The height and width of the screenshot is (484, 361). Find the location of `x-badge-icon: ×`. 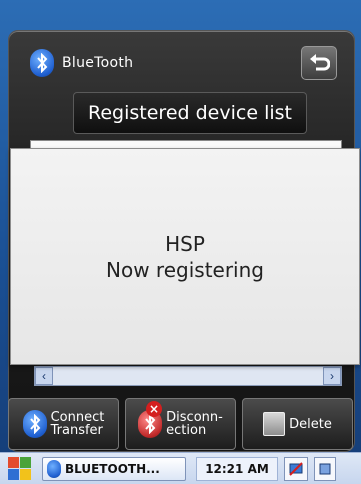

x-badge-icon: × is located at coordinates (154, 409).